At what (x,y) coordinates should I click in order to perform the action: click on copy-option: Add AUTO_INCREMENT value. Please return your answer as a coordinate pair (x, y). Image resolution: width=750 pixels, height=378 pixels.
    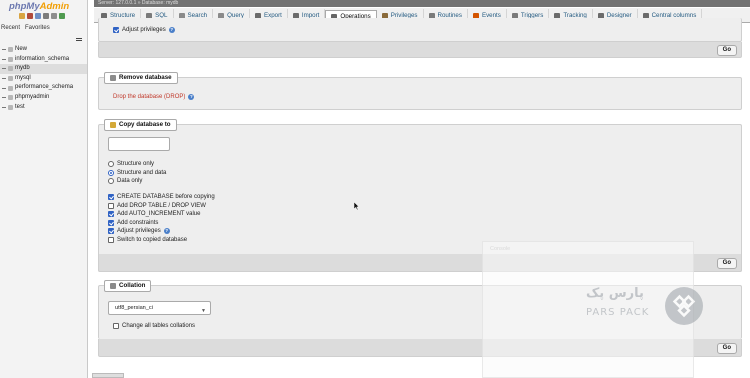
    Looking at the image, I should click on (154, 214).